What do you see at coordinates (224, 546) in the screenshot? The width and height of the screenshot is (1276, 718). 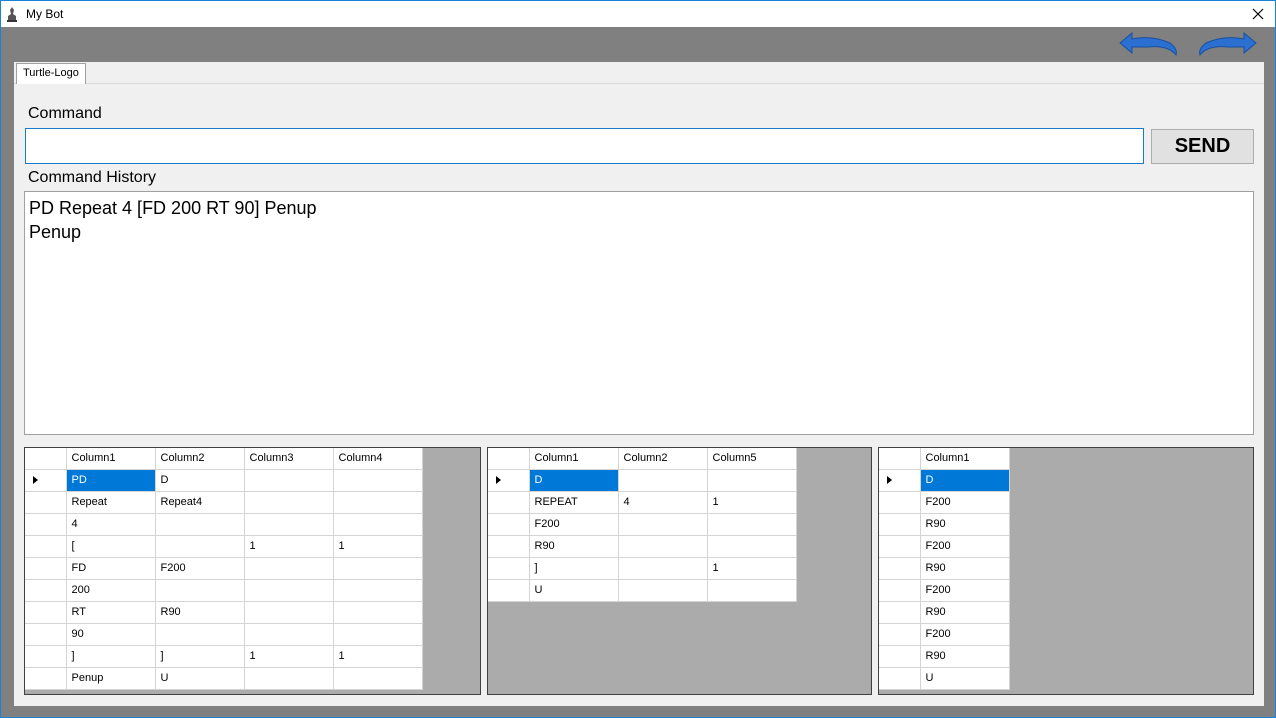 I see `table-row: [1 1` at bounding box center [224, 546].